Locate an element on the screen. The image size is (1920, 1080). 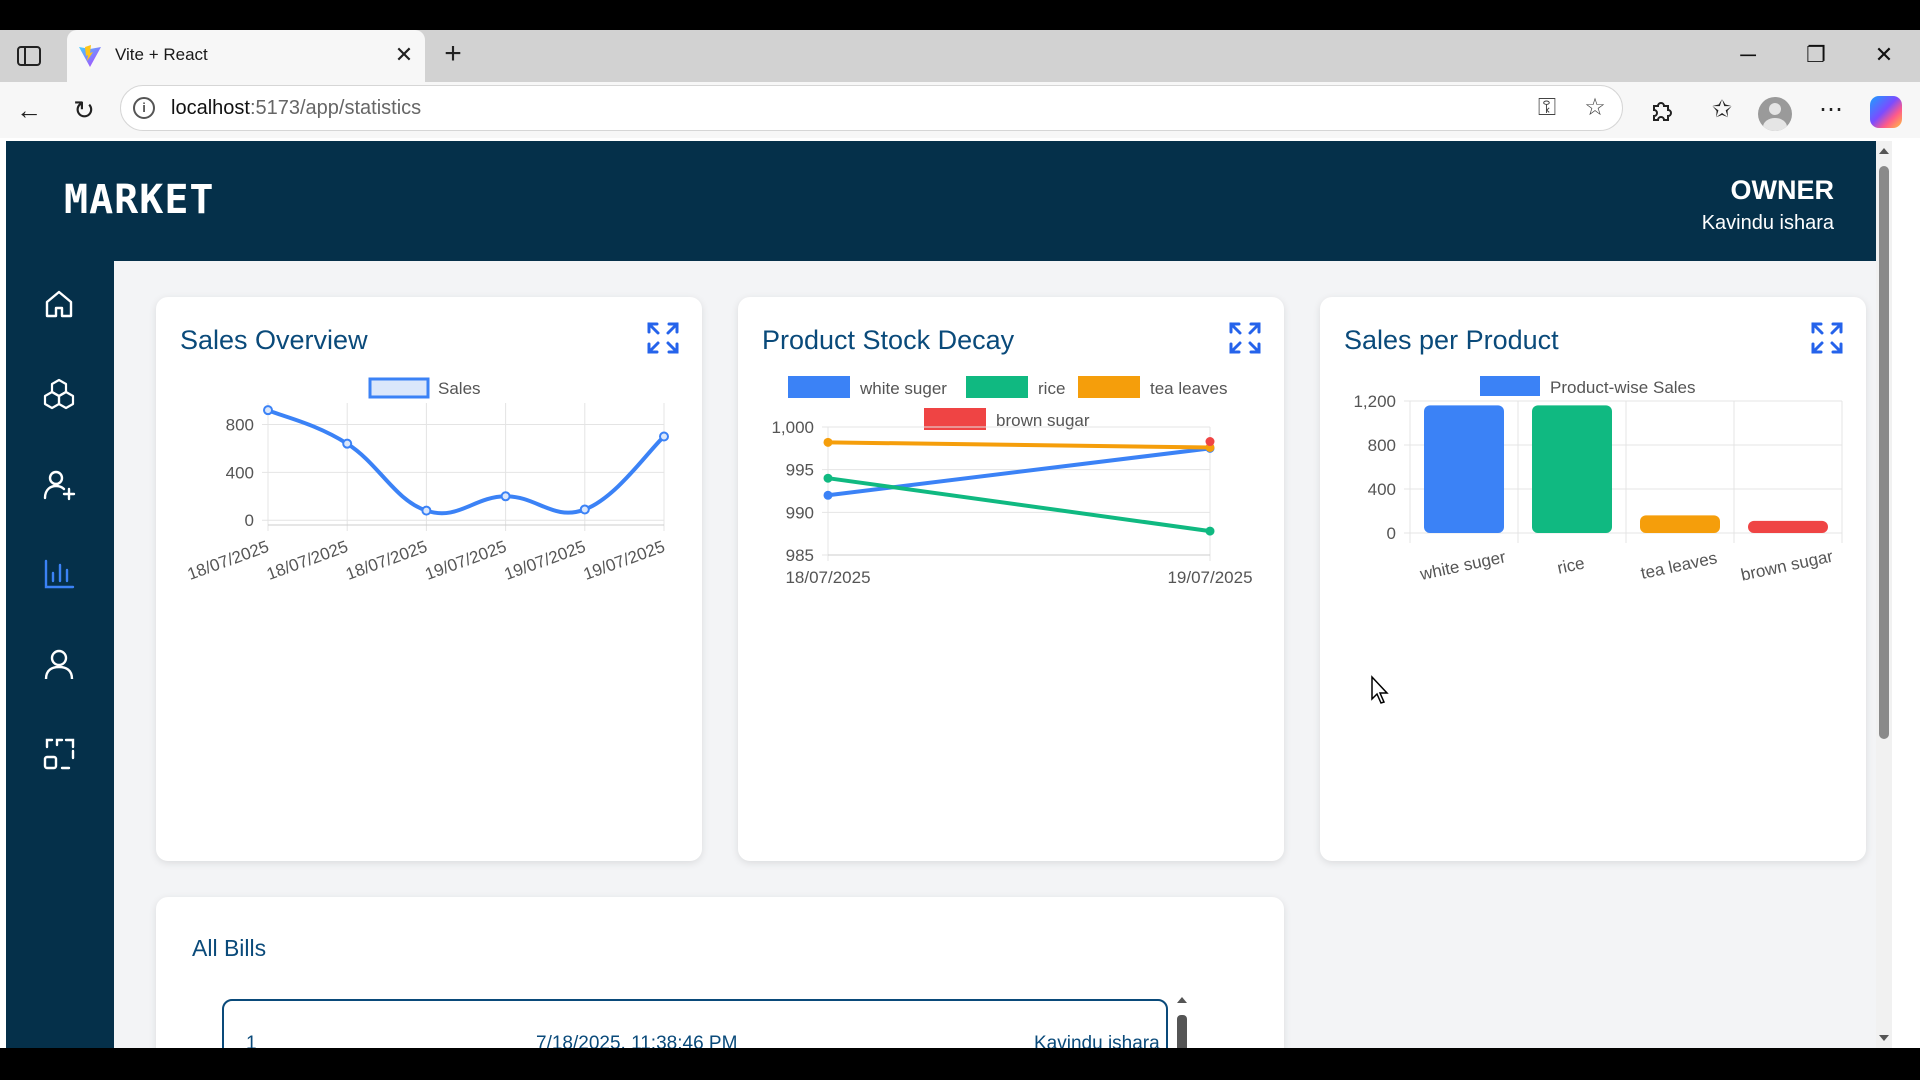
url-text: localhost:5173/app/statistics is located at coordinates (296, 108).